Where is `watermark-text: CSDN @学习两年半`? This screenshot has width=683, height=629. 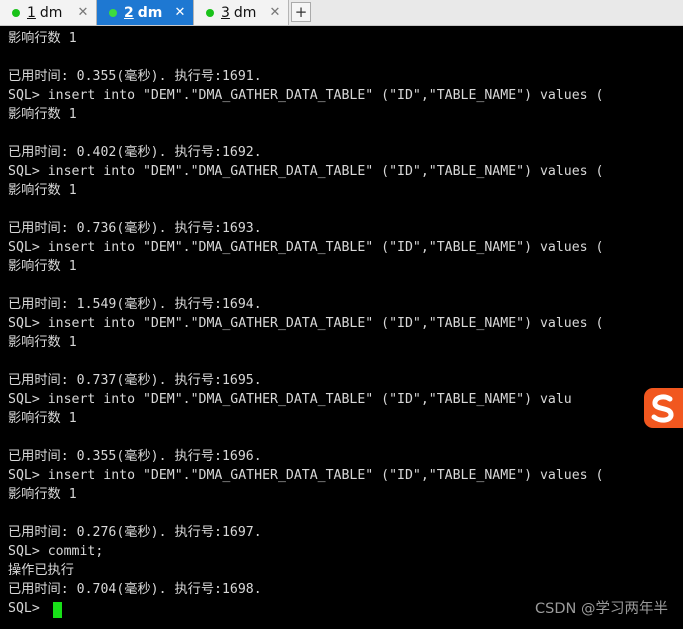 watermark-text: CSDN @学习两年半 is located at coordinates (601, 609).